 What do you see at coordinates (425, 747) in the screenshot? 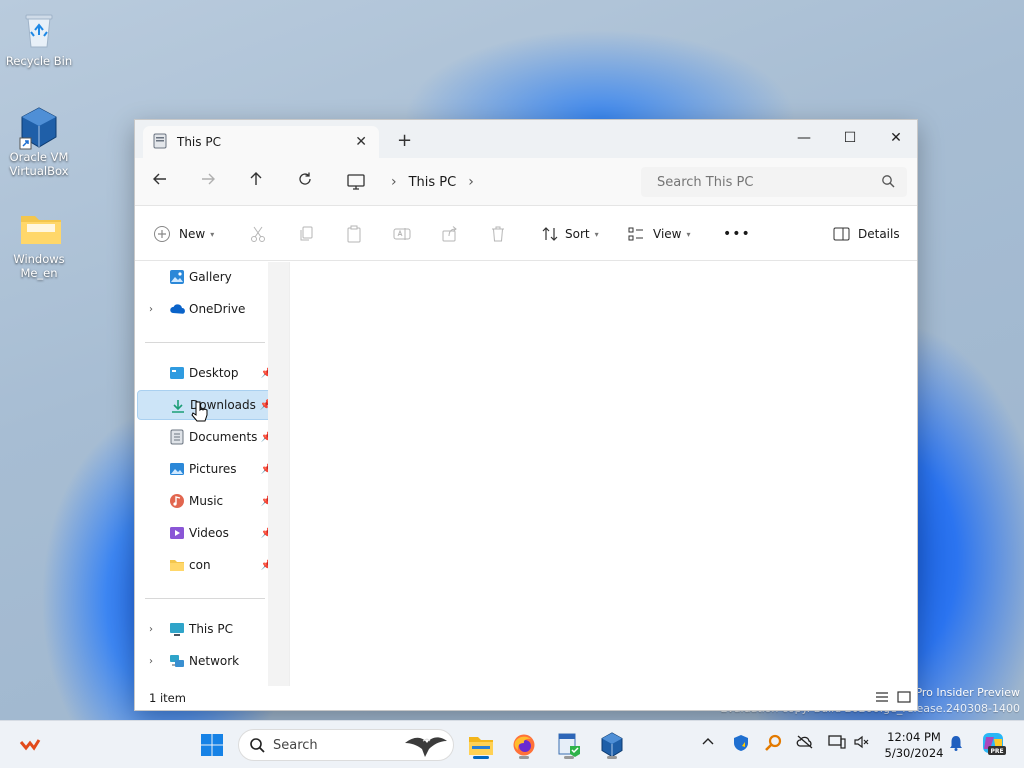
I see `search-highlight-bird-icon` at bounding box center [425, 747].